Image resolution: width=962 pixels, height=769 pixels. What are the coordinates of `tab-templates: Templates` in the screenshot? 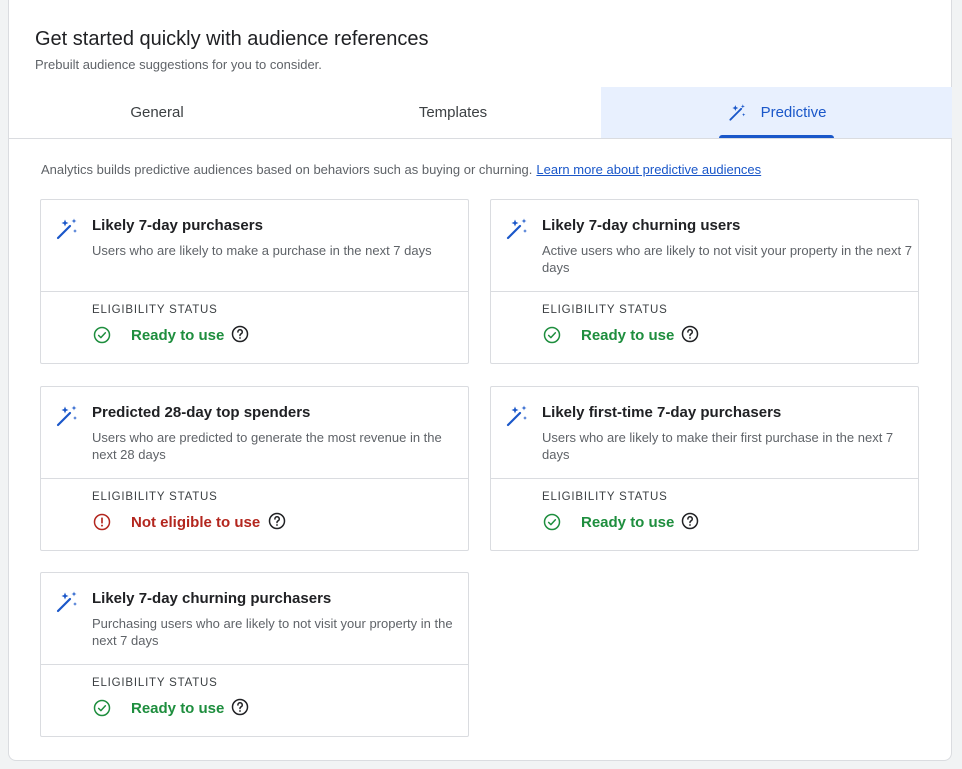 It's located at (453, 112).